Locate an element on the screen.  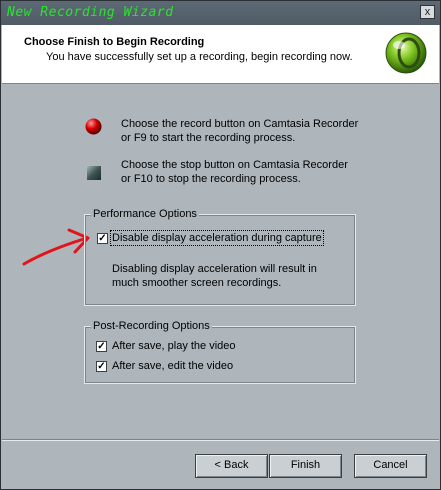
edit-video-label: After save, edit the video is located at coordinates (172, 366).